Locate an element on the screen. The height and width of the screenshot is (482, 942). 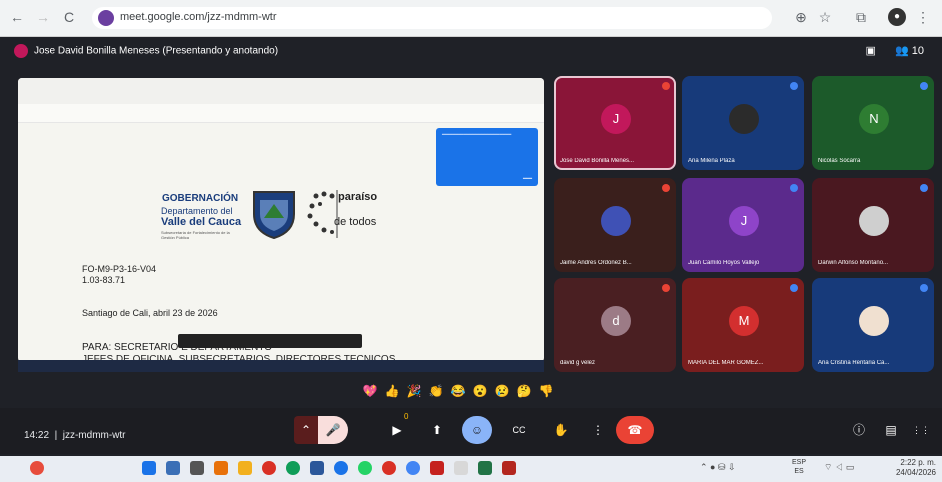
meeting-info-button: ⓘ is located at coordinates (859, 430).